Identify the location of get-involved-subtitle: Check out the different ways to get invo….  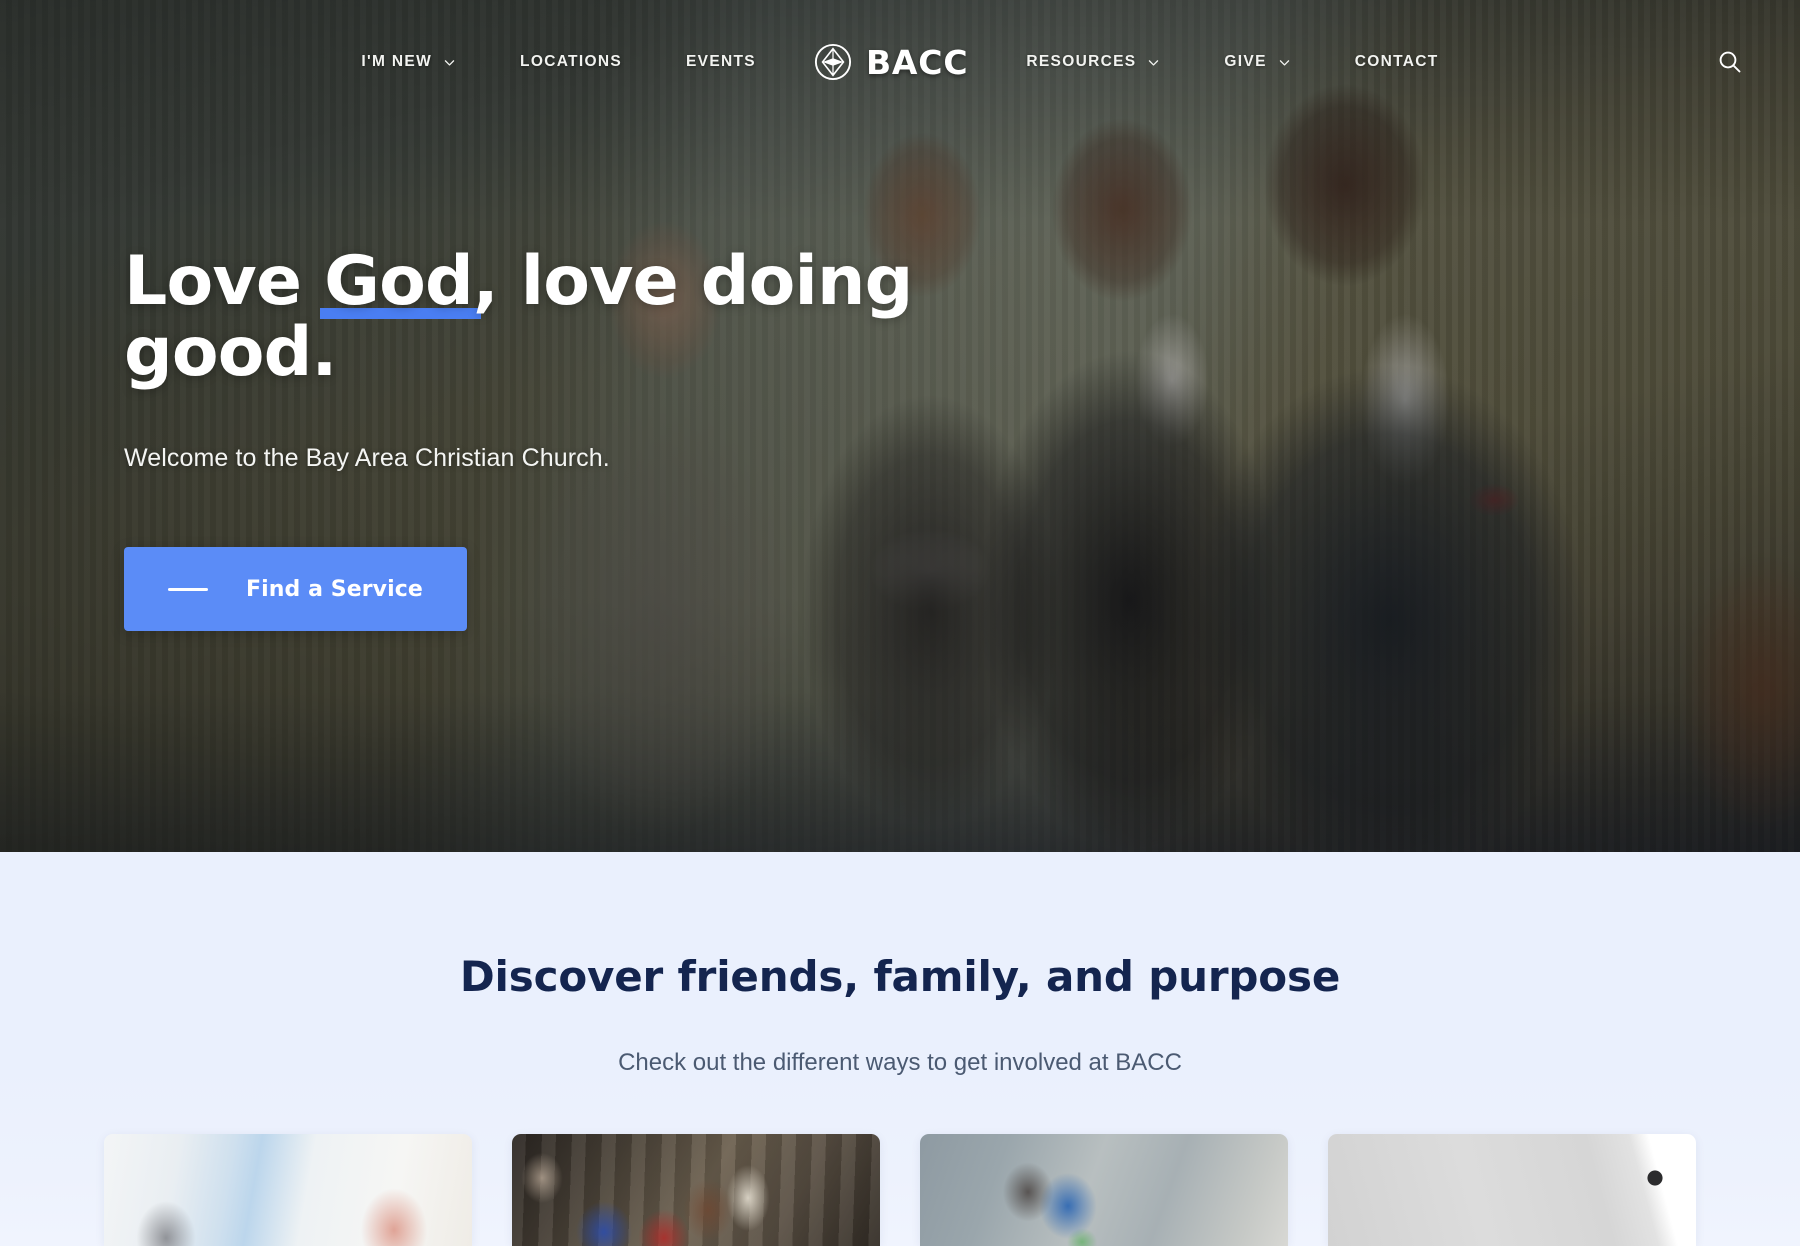
(900, 1062).